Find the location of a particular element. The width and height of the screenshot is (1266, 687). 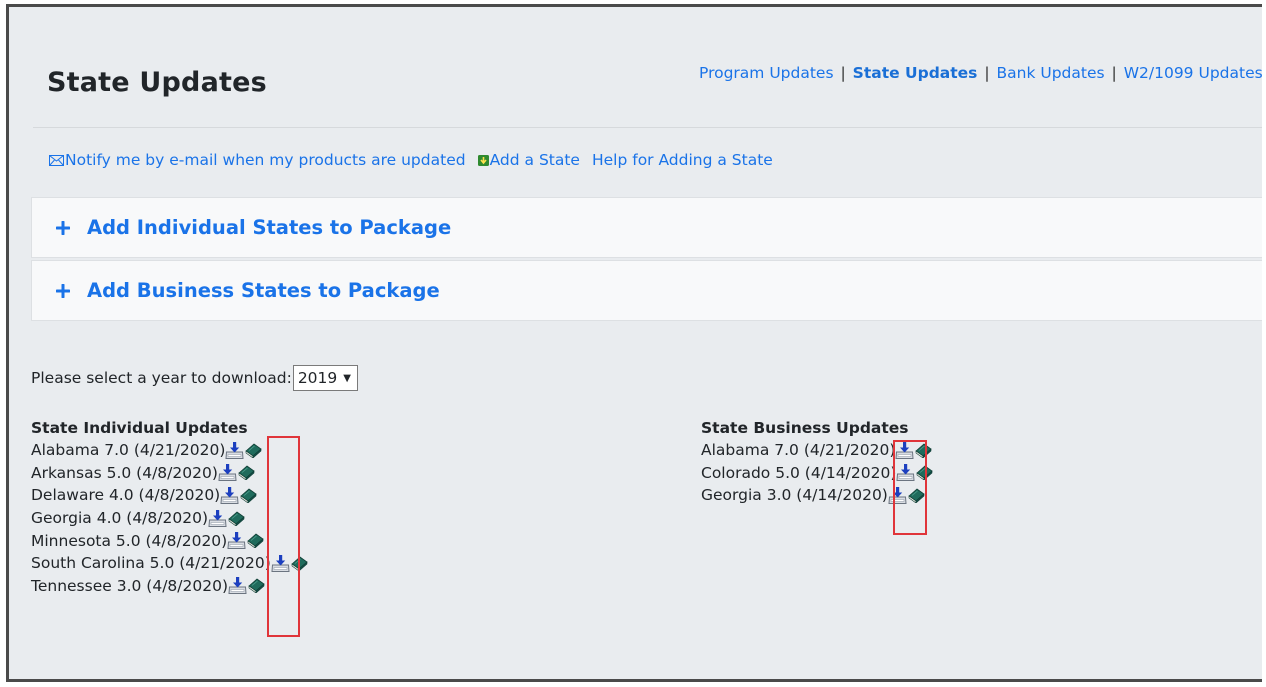

add-individual-states-label: Add Individual States to Package is located at coordinates (269, 227).